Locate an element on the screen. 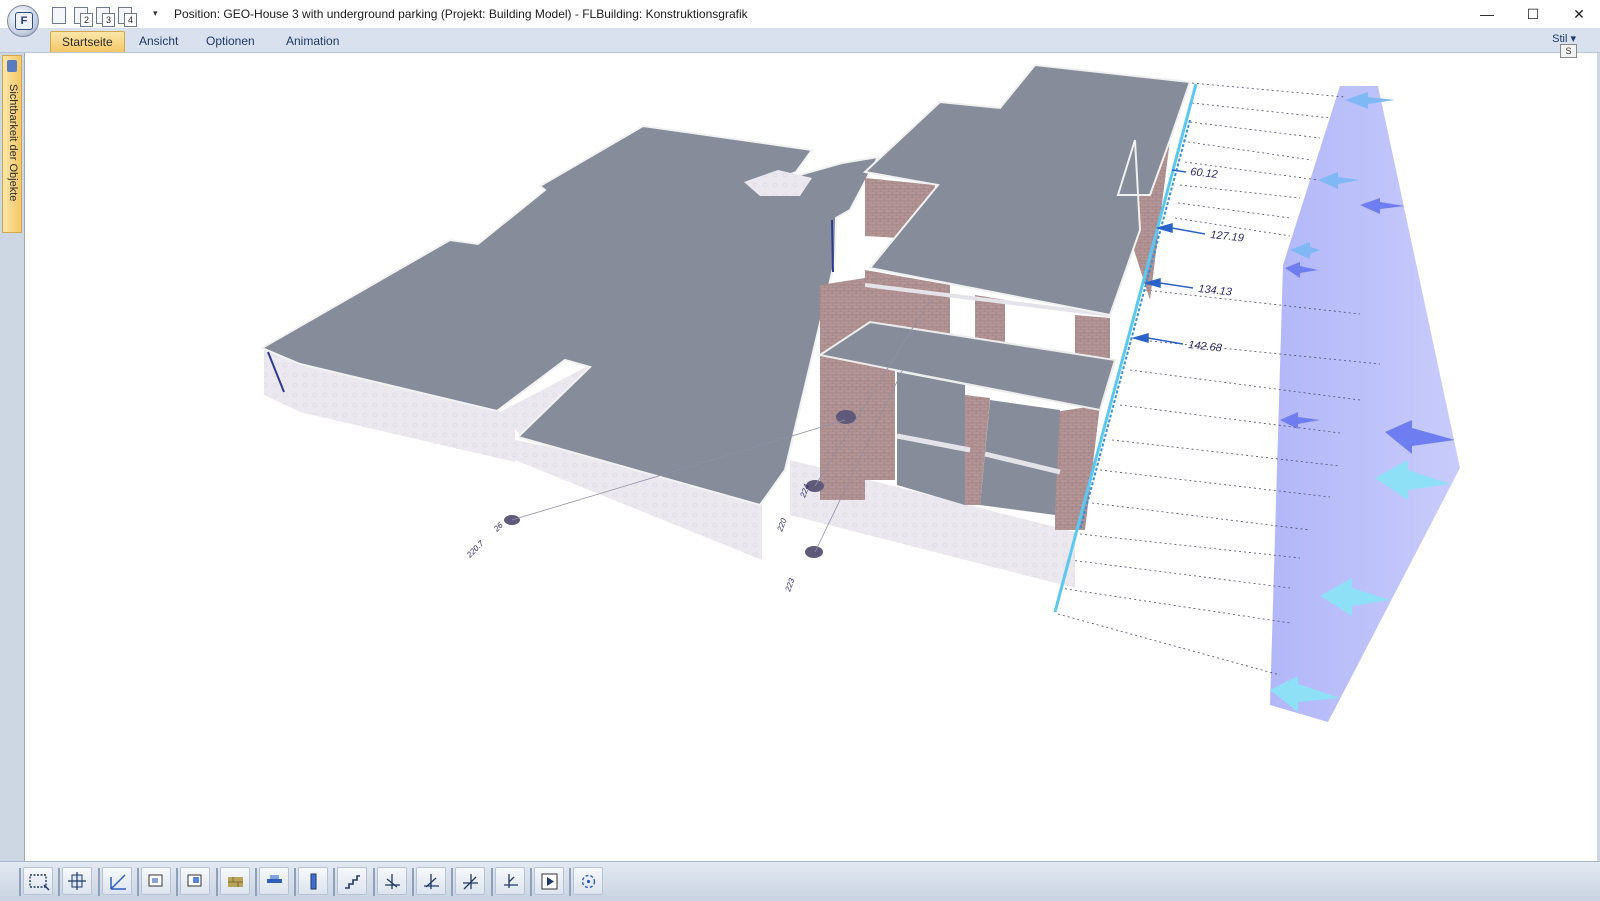 The width and height of the screenshot is (1600, 901). app-menu-button: F is located at coordinates (23, 21).